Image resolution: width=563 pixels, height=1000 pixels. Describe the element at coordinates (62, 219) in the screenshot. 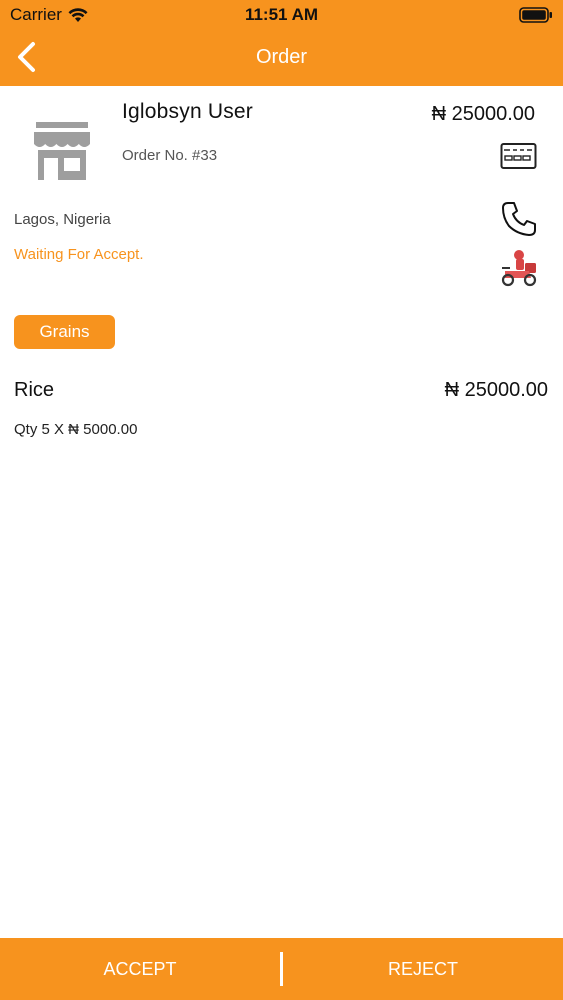

I see `order-location: Lagos, Nigeria` at that location.